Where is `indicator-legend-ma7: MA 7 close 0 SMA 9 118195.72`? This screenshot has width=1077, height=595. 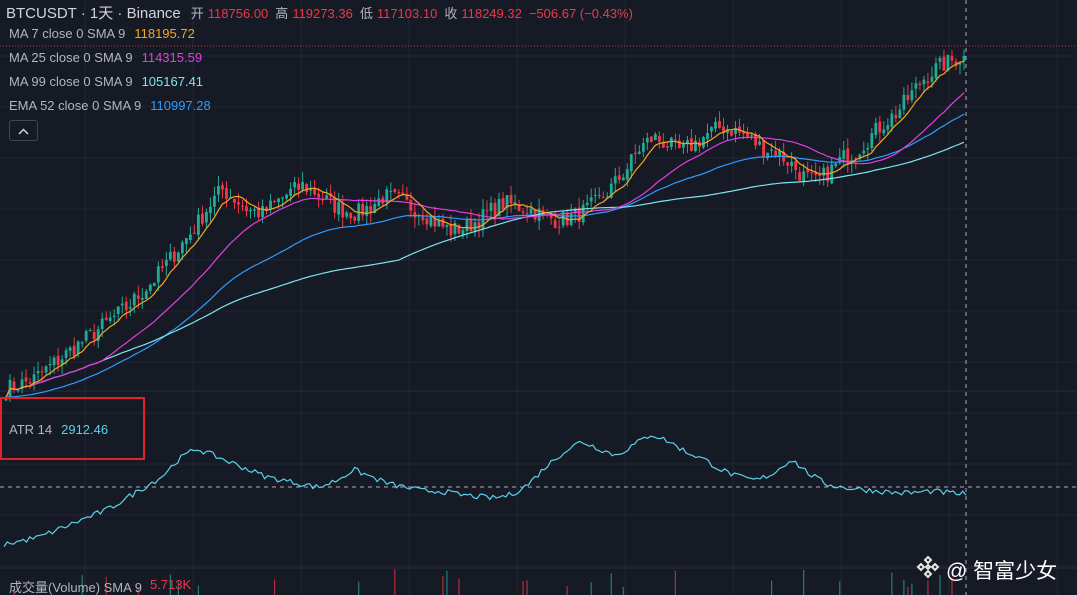
indicator-legend-ma7: MA 7 close 0 SMA 9 118195.72 is located at coordinates (102, 33).